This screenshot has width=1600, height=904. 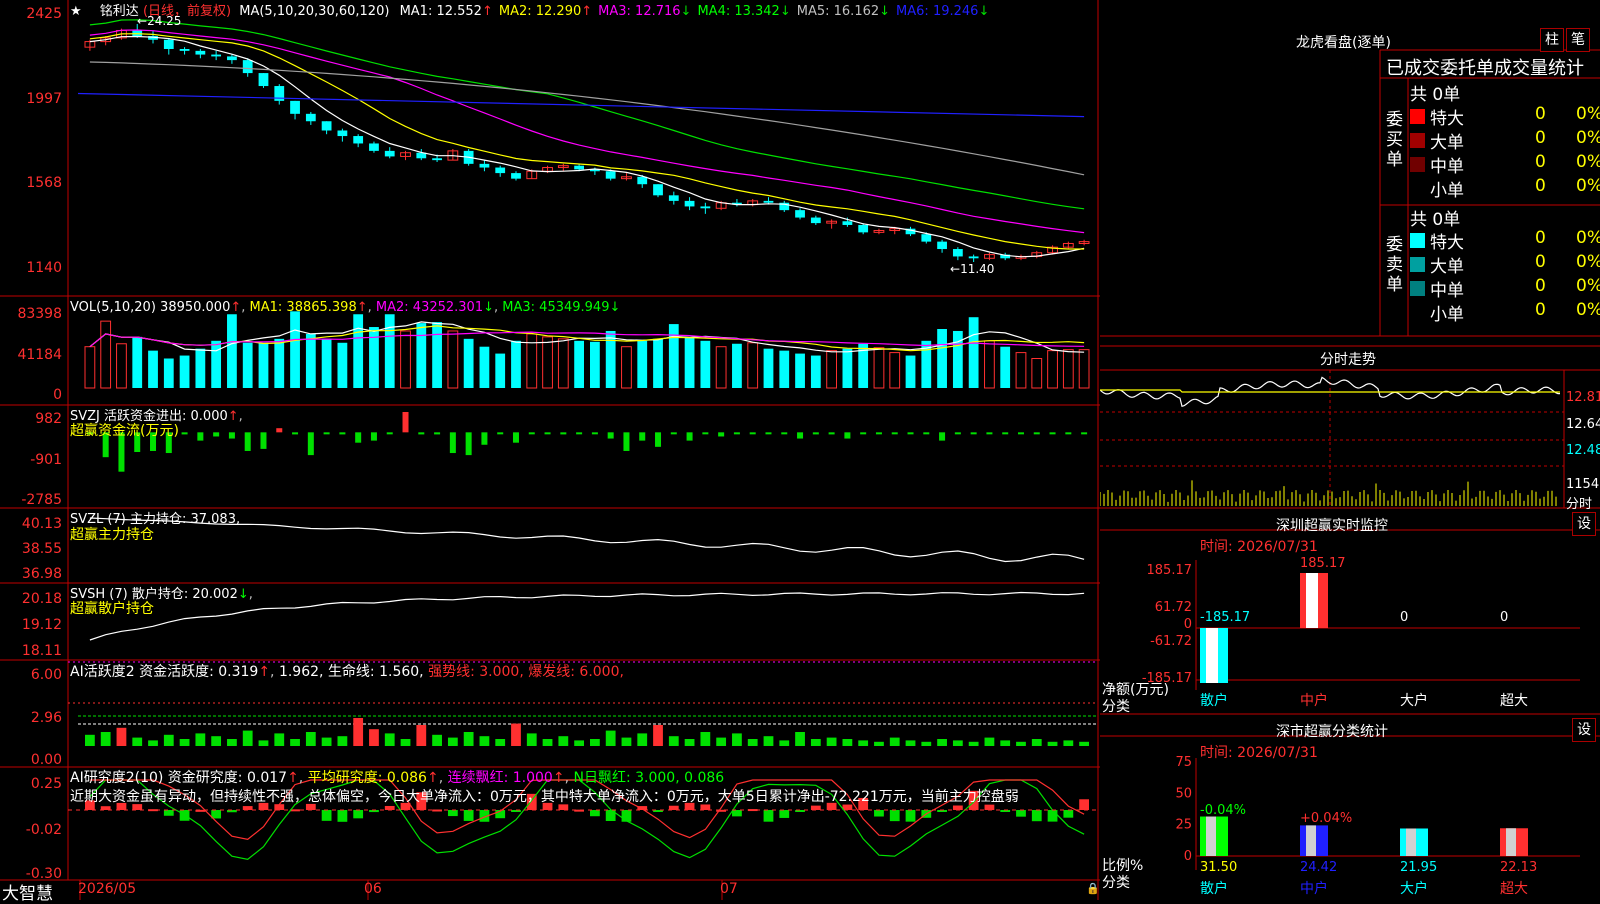 I want to click on vol-title: VOL(5,10,20), so click(x=113, y=307).